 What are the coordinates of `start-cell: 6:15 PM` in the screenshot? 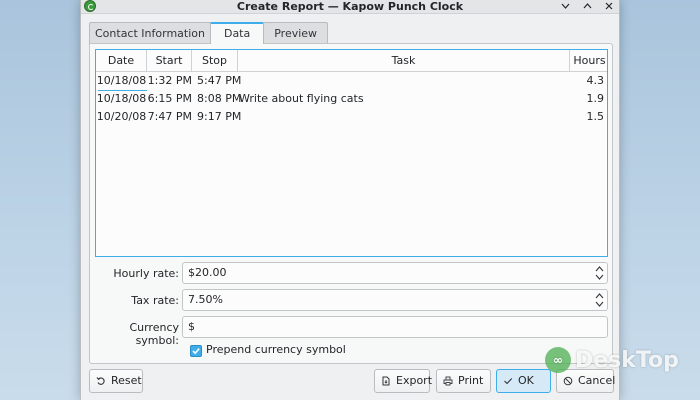 It's located at (169, 98).